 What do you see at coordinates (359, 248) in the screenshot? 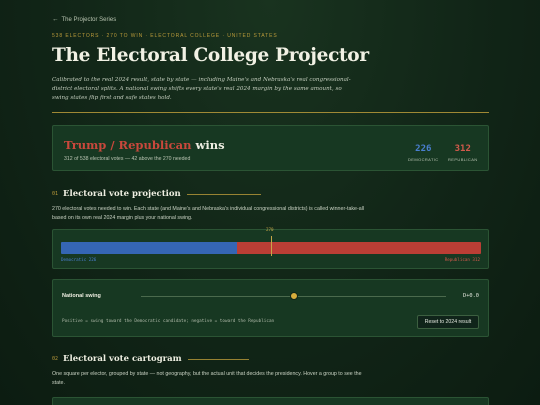
I see `rep-bar-segment` at bounding box center [359, 248].